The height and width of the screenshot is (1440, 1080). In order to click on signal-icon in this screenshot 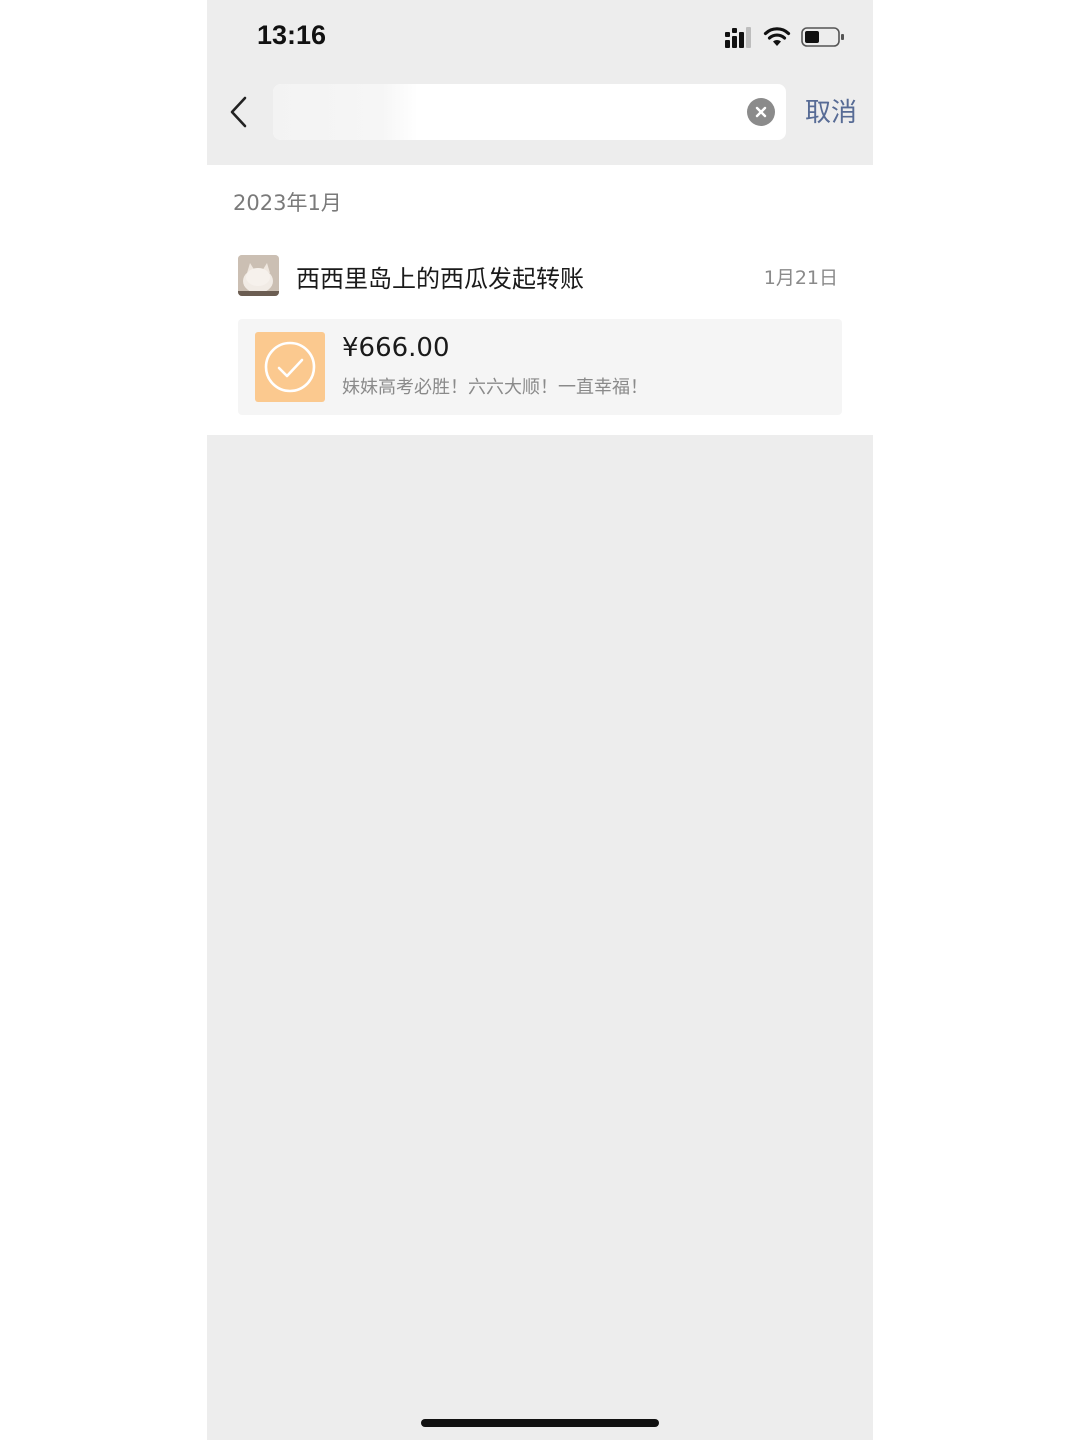, I will do `click(739, 39)`.